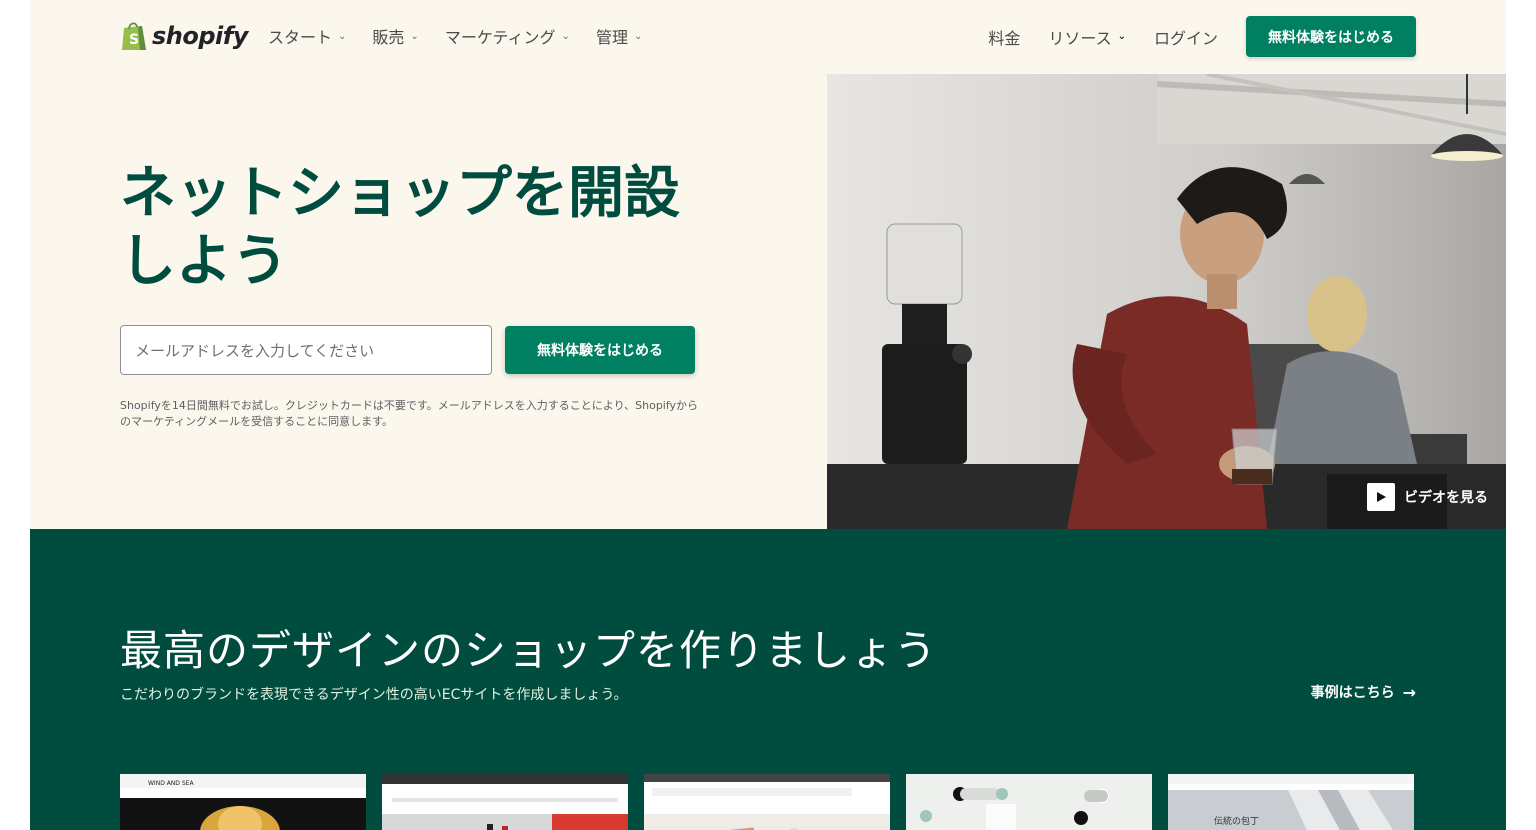  I want to click on watch-video-button: ビデオを見る, so click(1427, 497).